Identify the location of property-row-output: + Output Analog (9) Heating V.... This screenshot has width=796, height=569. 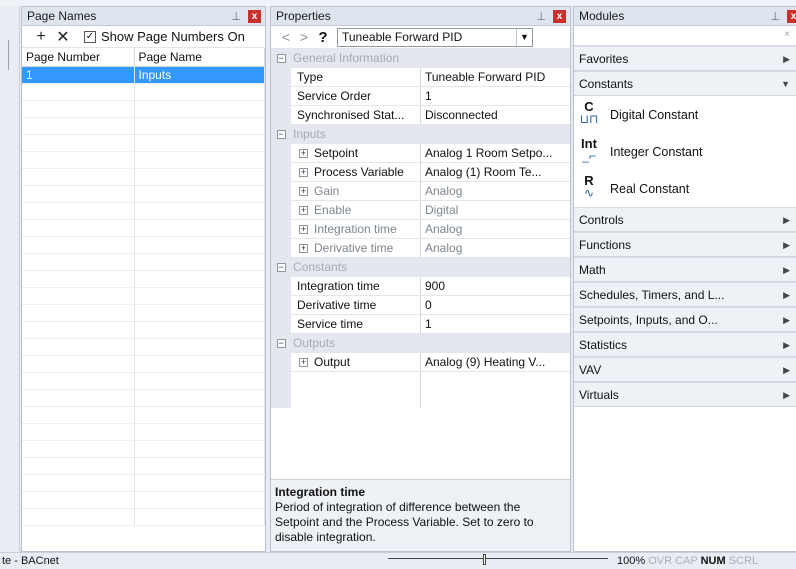
(420, 362).